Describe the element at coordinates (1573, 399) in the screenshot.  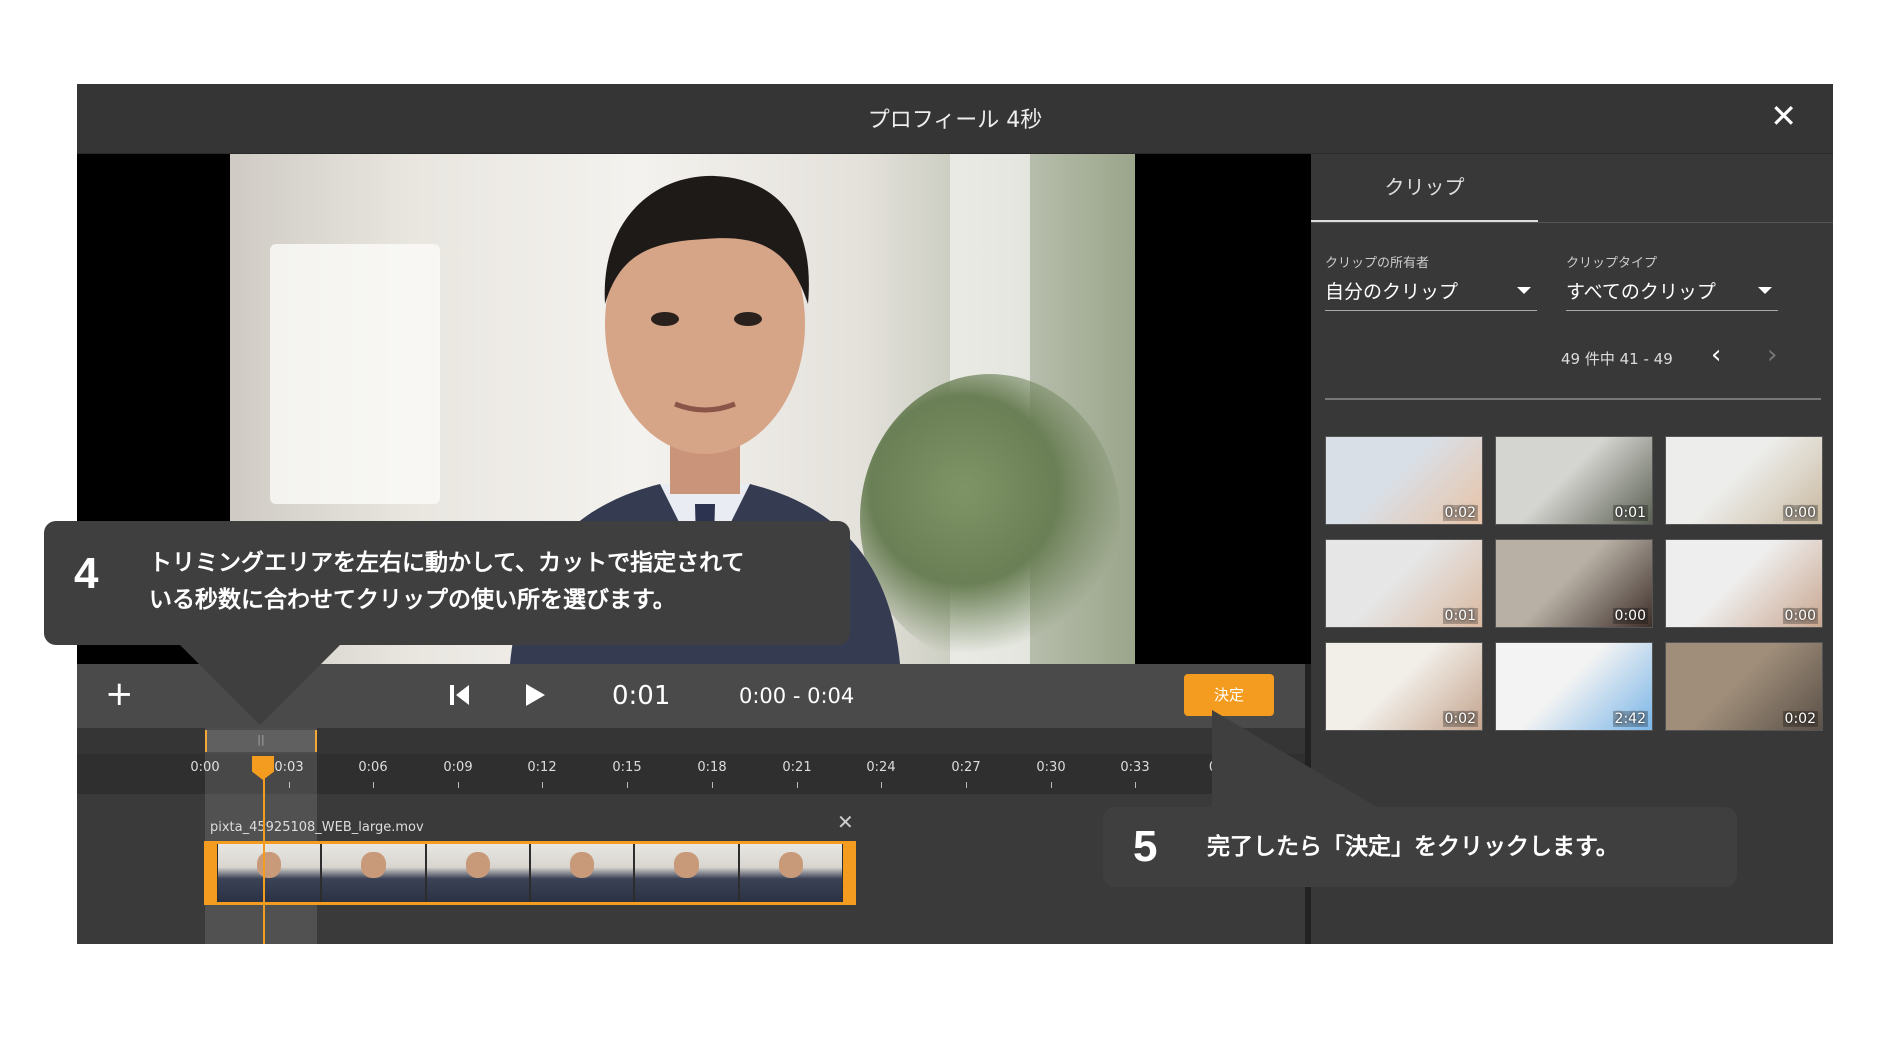
I see `pager-divider` at that location.